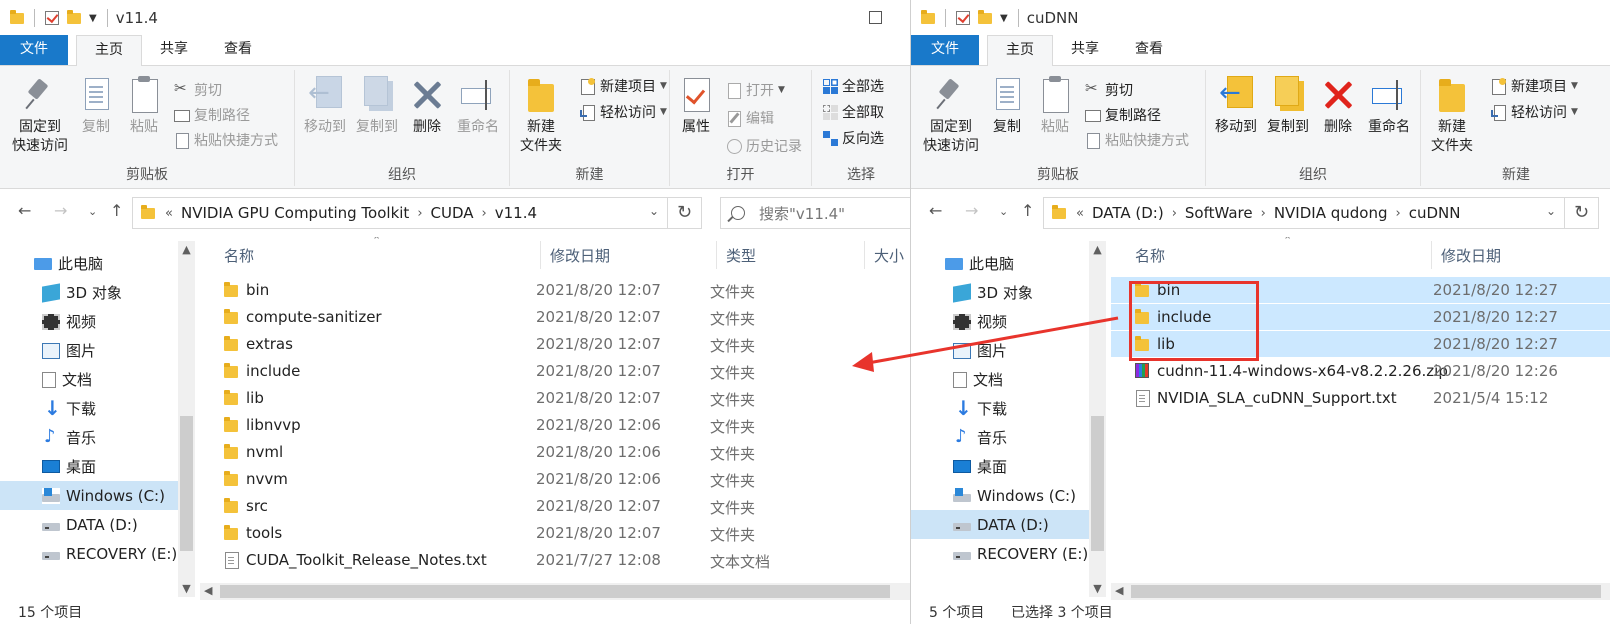 Image resolution: width=1610 pixels, height=624 pixels. Describe the element at coordinates (993, 340) in the screenshot. I see `arrow-shaft` at that location.